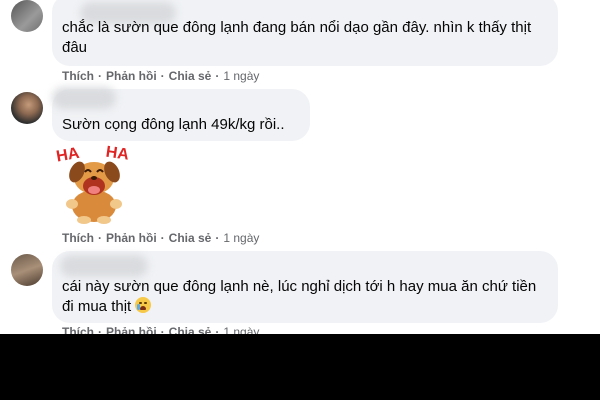 The height and width of the screenshot is (400, 600). I want to click on avatar, so click(27, 270).